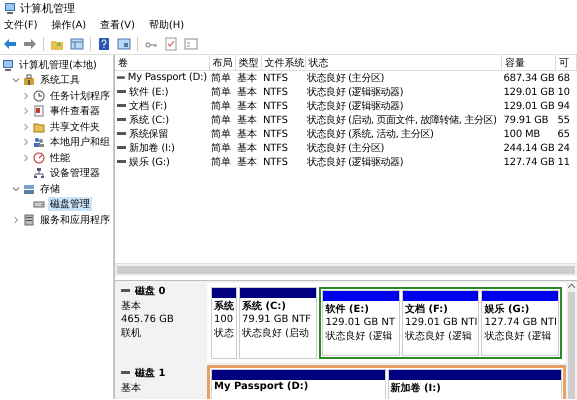  What do you see at coordinates (403, 62) in the screenshot?
I see `column-header: 状态` at bounding box center [403, 62].